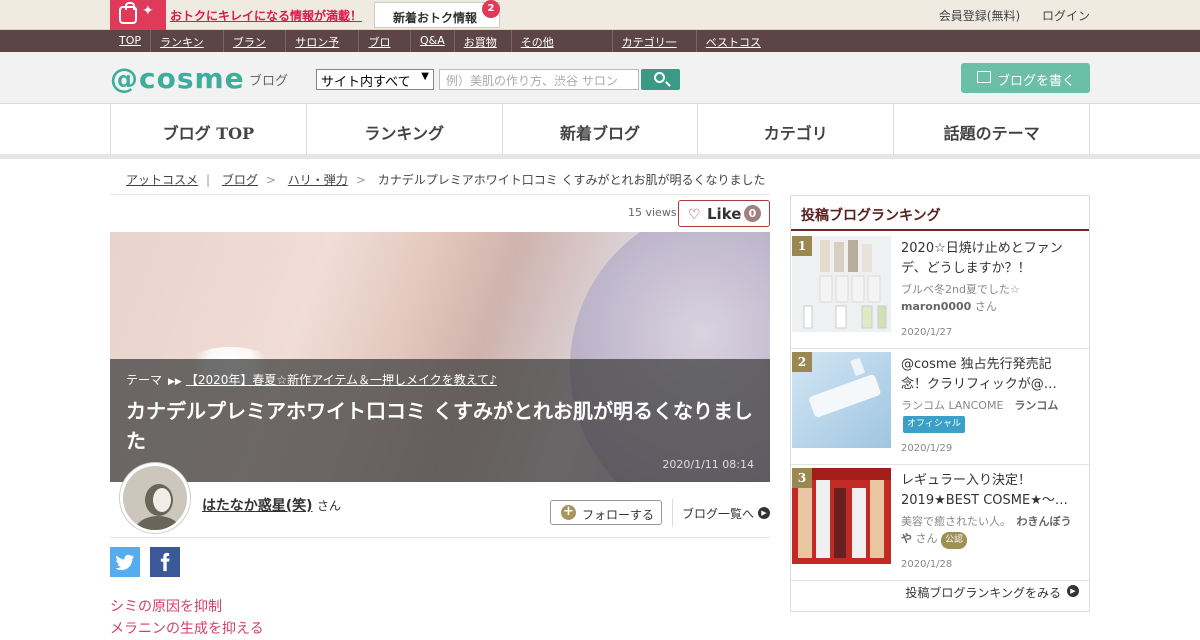 This screenshot has width=1200, height=640. Describe the element at coordinates (209, 129) in the screenshot. I see `tab-blog-top: ブログ TOP` at that location.